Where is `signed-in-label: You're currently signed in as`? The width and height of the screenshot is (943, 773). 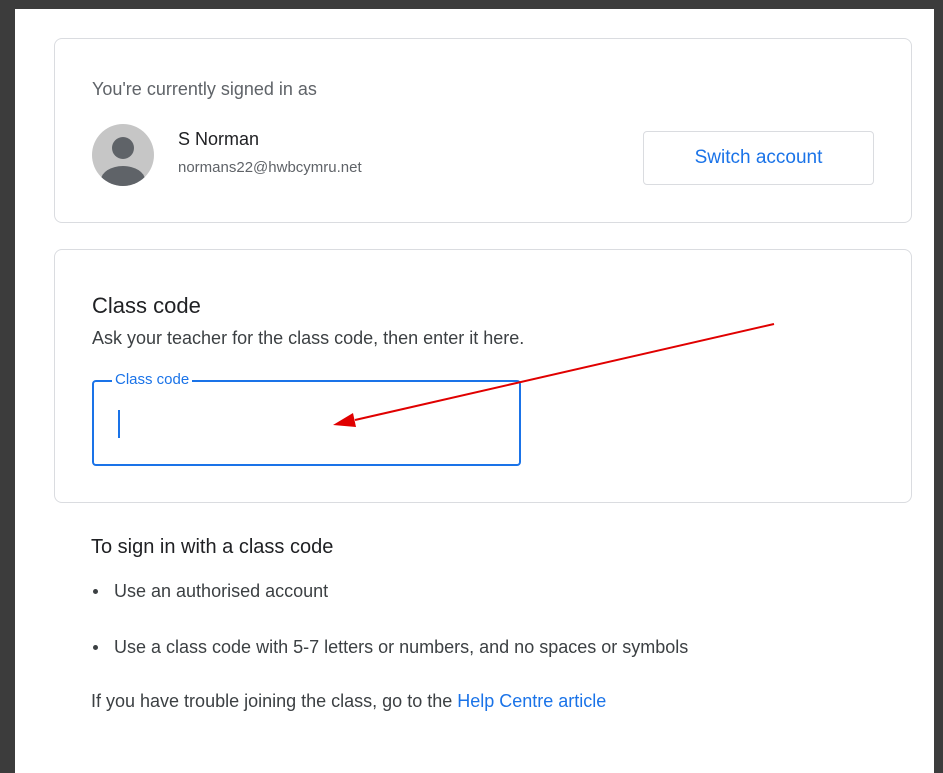
signed-in-label: You're currently signed in as is located at coordinates (204, 89).